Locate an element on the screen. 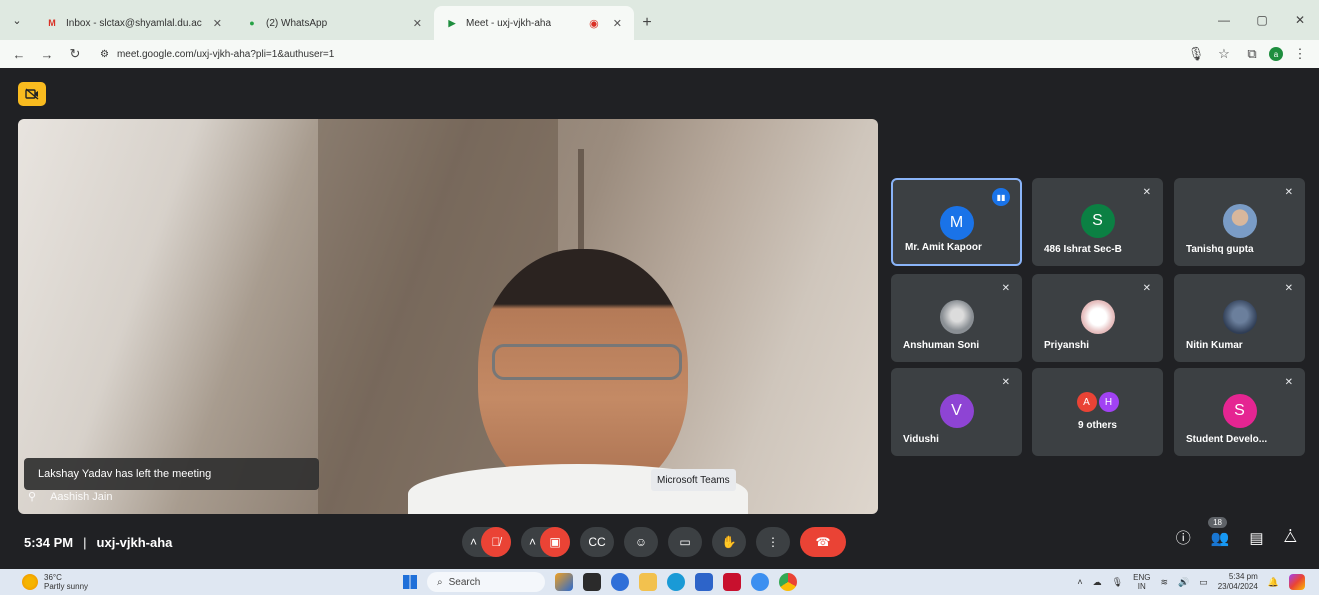 The image size is (1319, 595). person-glasses is located at coordinates (587, 362).